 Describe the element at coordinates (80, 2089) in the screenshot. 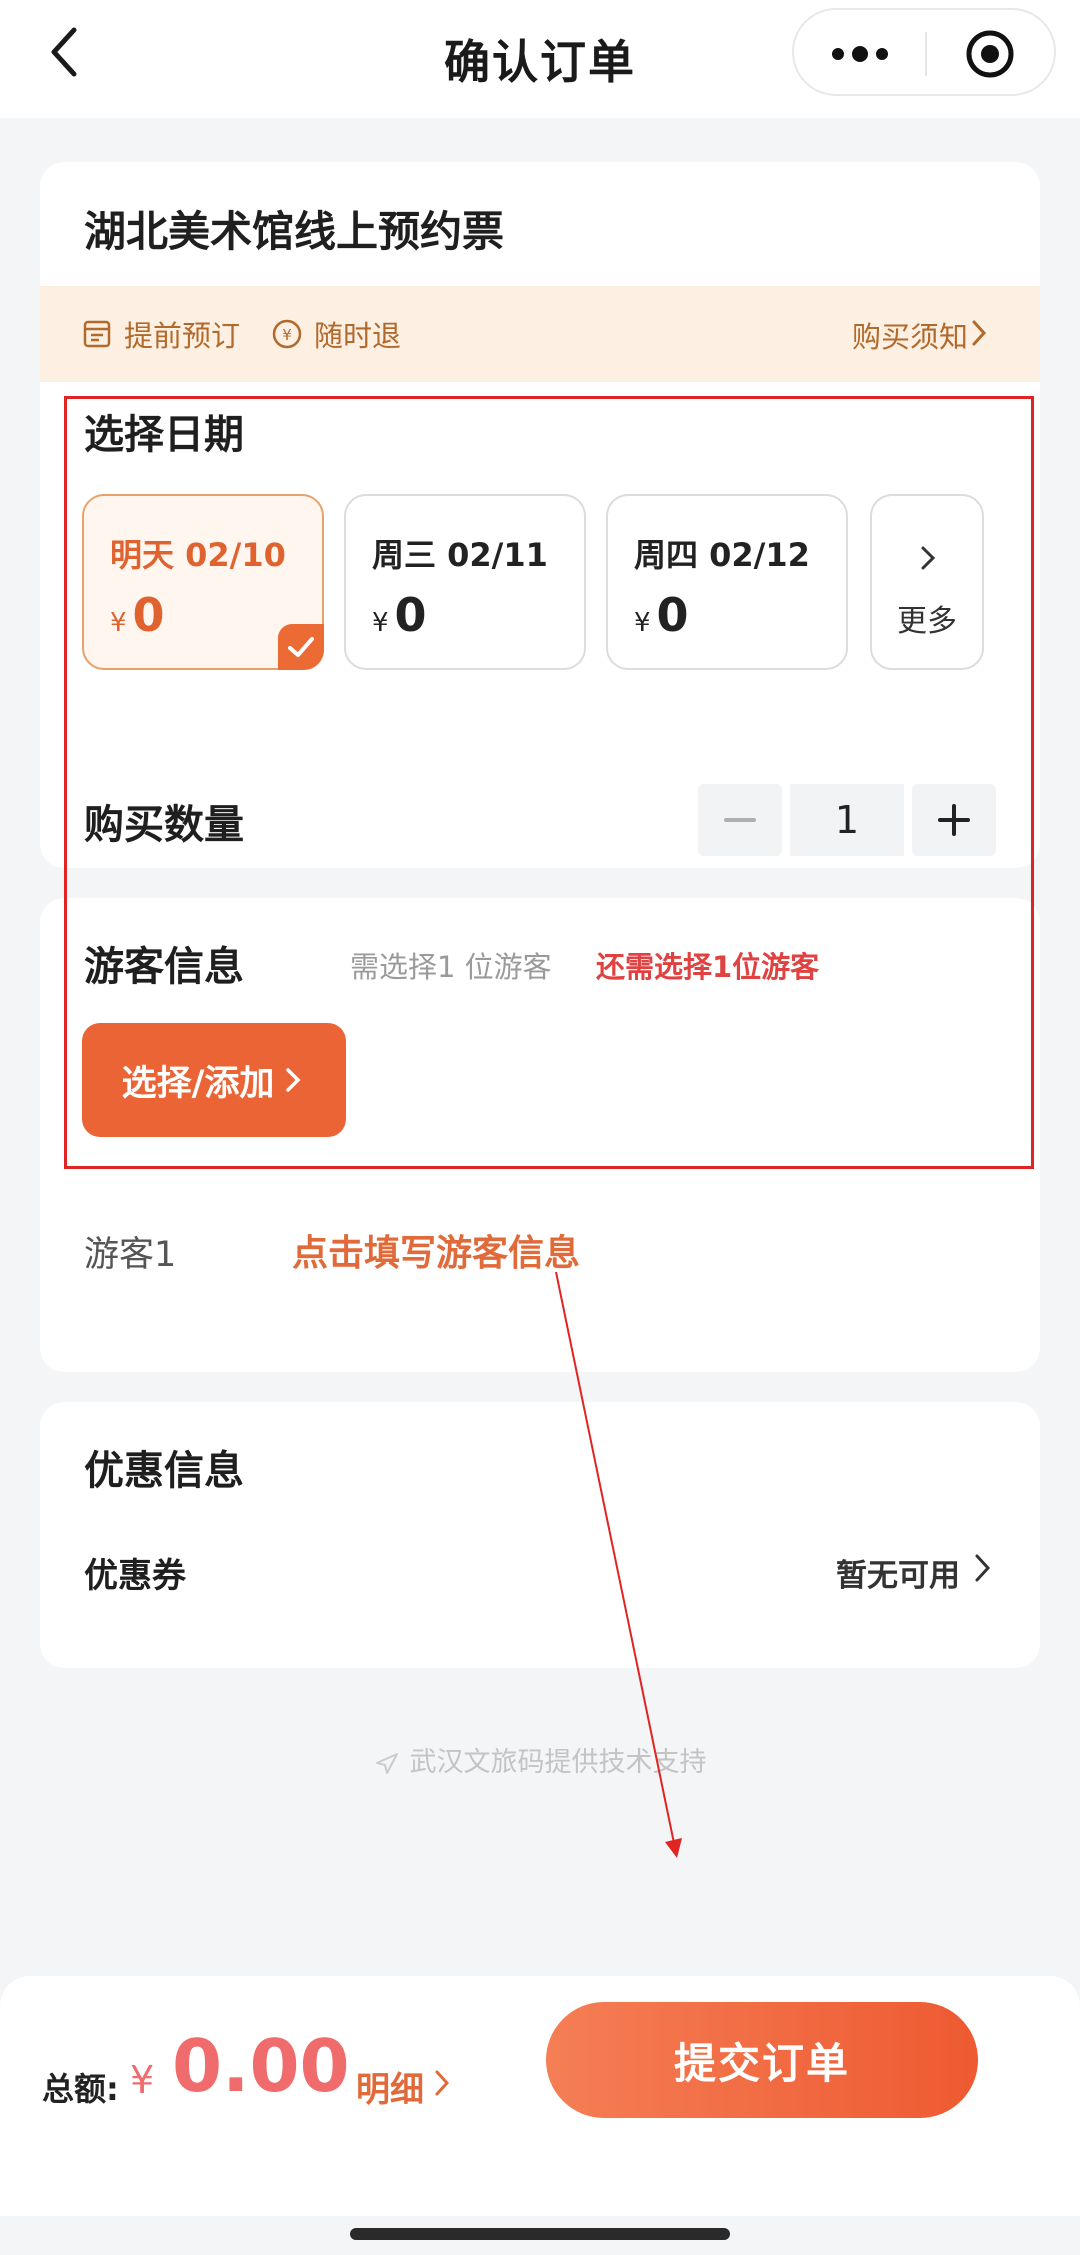

I see `total-label: 总额:` at that location.